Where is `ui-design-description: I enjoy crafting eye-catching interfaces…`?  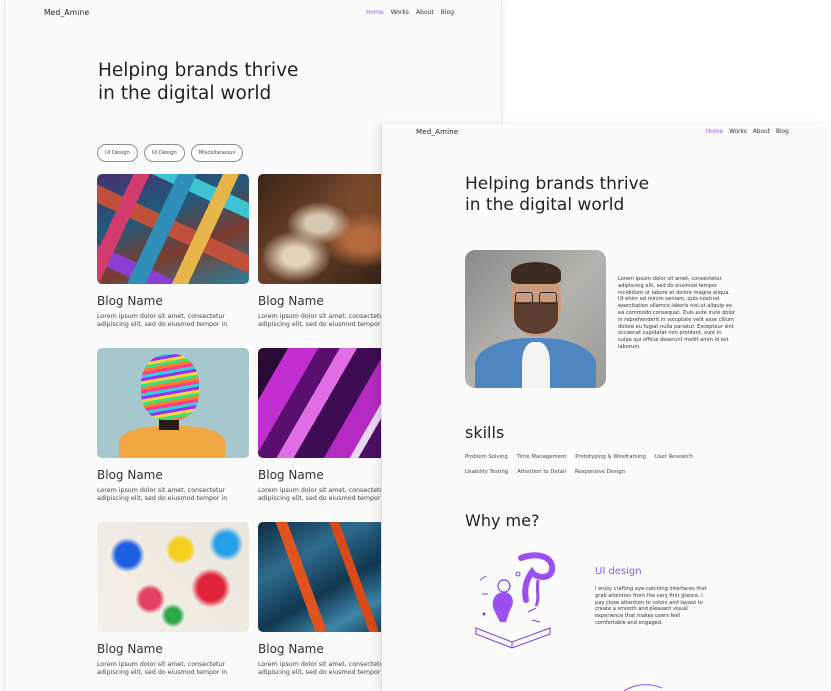
ui-design-description: I enjoy crafting eye-catching interfaces… is located at coordinates (651, 606).